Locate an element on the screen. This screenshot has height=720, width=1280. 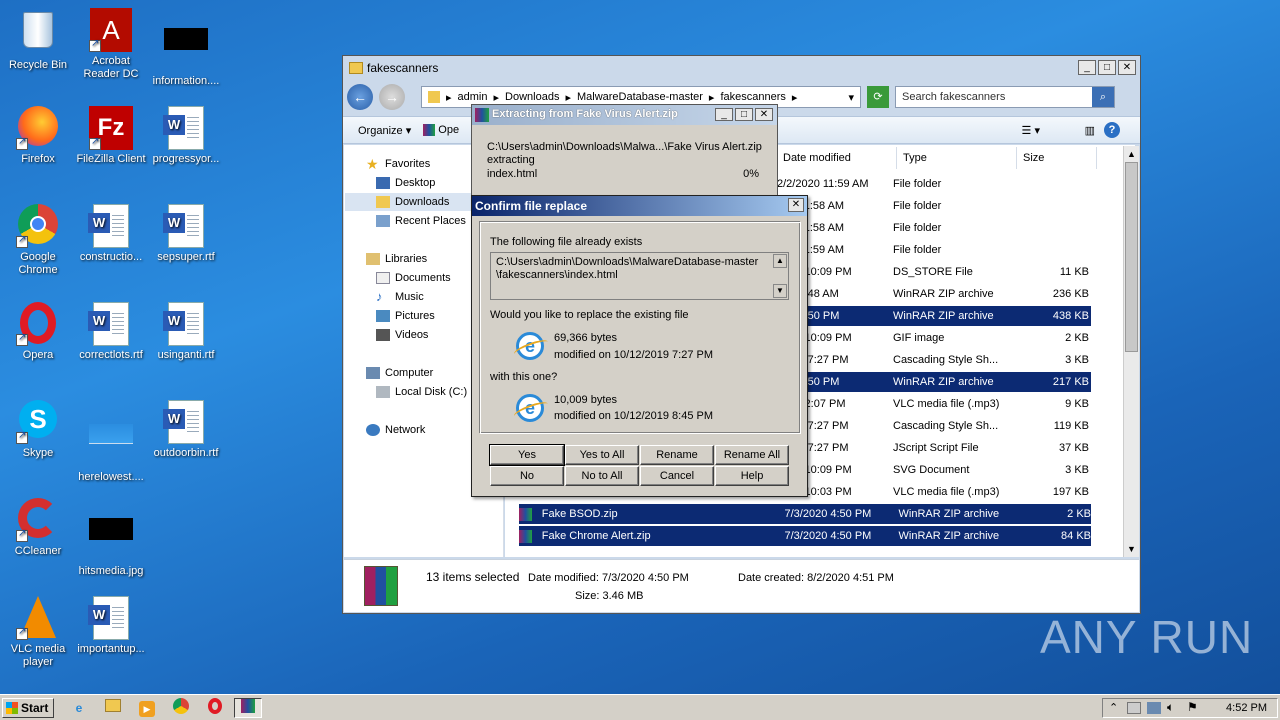
file-row: 020 11:59 AM File folder is located at coordinates (930, 250).